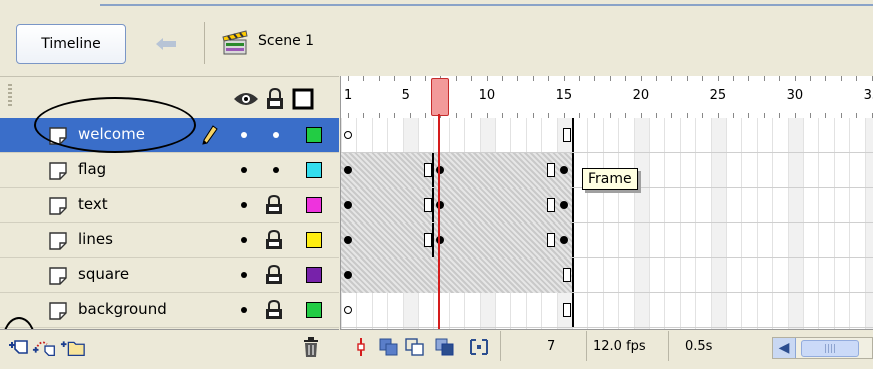  What do you see at coordinates (210, 135) in the screenshot?
I see `pencil-icon` at bounding box center [210, 135].